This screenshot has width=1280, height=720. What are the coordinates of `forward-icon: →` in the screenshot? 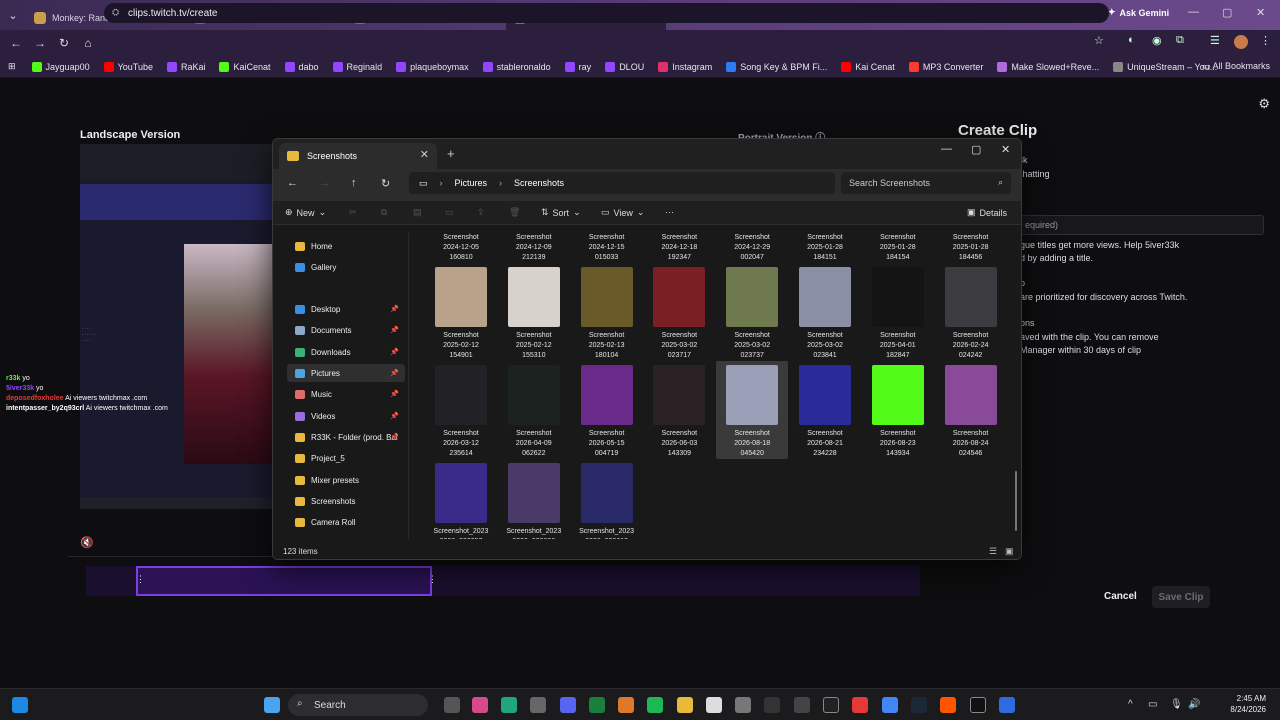 It's located at (324, 183).